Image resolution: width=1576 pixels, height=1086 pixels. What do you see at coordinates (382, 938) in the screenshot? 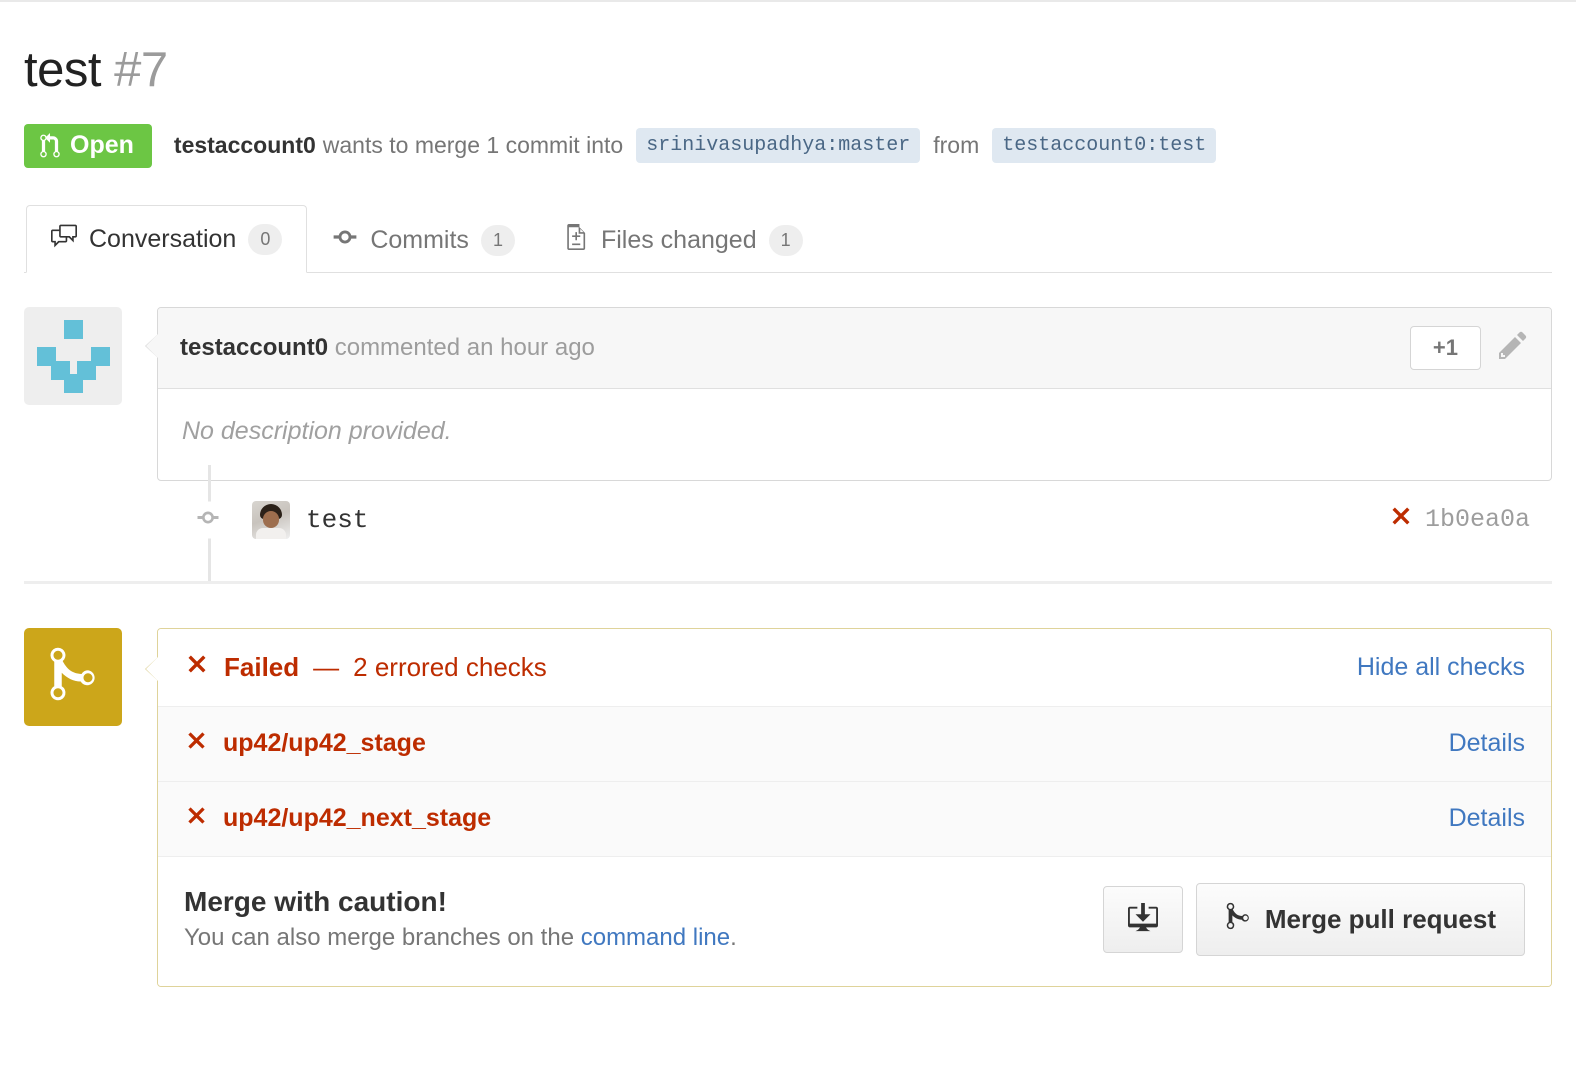
I see `merge-note-prefix: You can also merge branches on the` at bounding box center [382, 938].